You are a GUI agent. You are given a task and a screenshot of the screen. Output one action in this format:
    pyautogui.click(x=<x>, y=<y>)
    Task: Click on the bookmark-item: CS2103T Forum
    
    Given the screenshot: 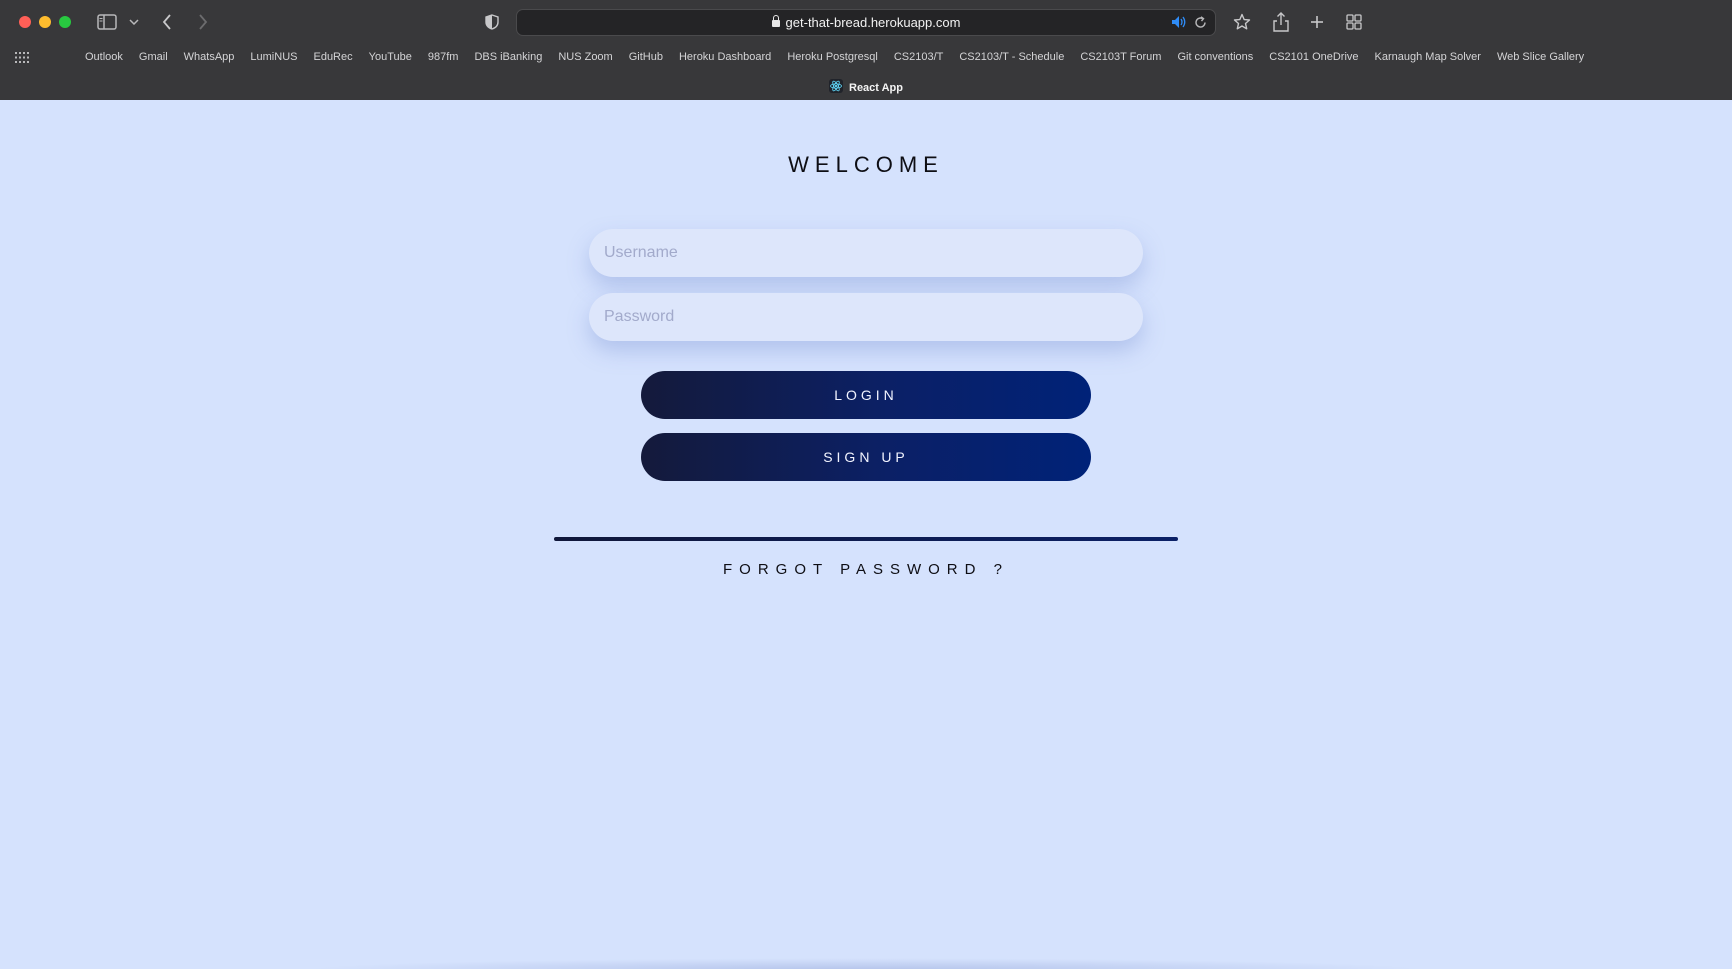 What is the action you would take?
    pyautogui.click(x=1120, y=57)
    